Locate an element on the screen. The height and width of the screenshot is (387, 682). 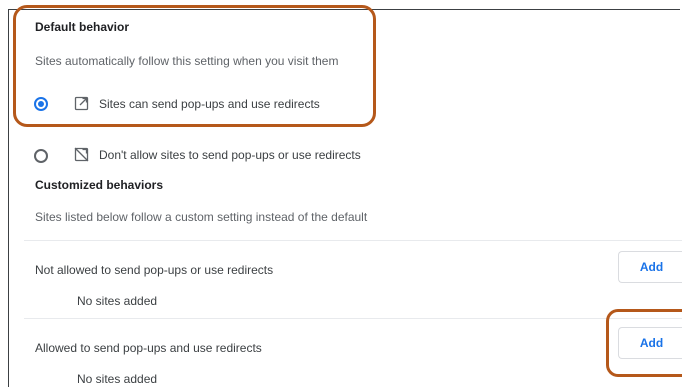
panel-border-top is located at coordinates (344, 9).